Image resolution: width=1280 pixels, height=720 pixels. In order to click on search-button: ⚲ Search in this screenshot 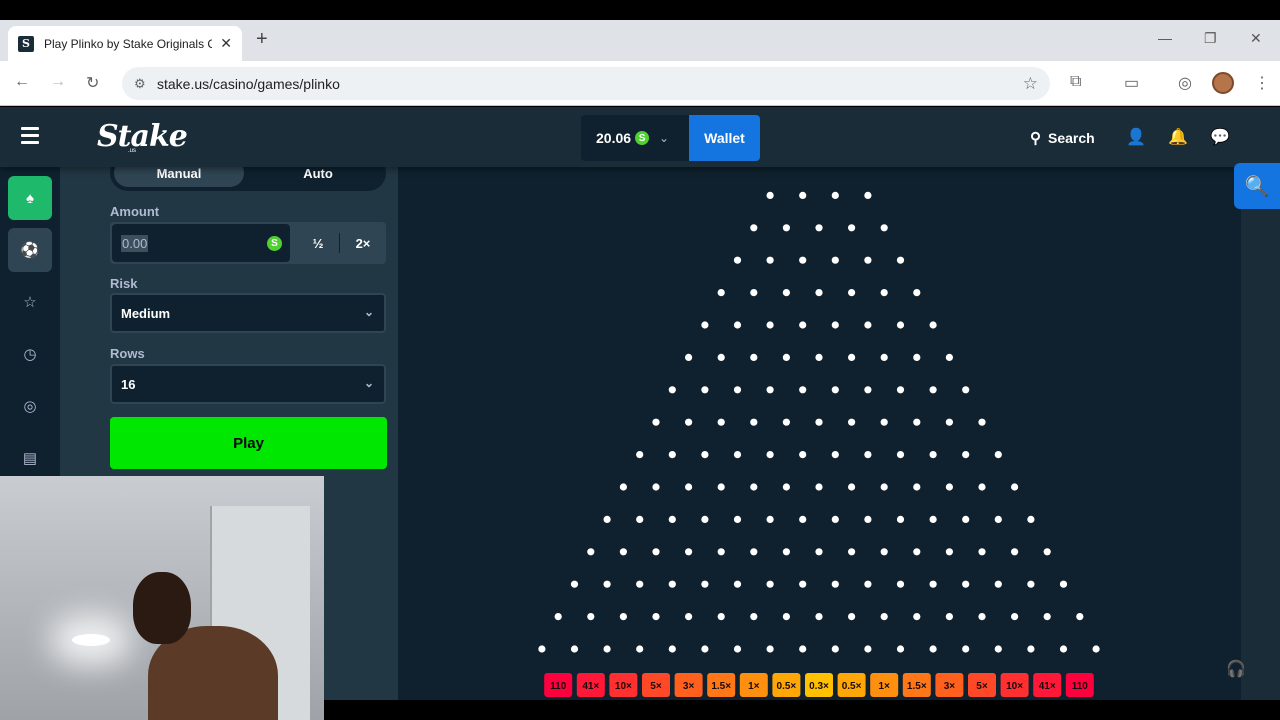, I will do `click(1062, 138)`.